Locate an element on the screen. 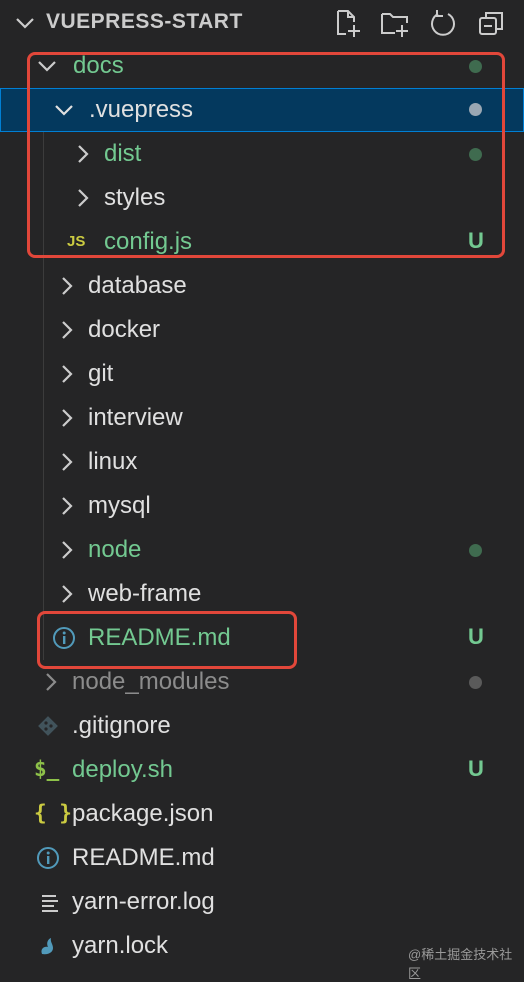  tree-item-label: linux is located at coordinates (113, 461).